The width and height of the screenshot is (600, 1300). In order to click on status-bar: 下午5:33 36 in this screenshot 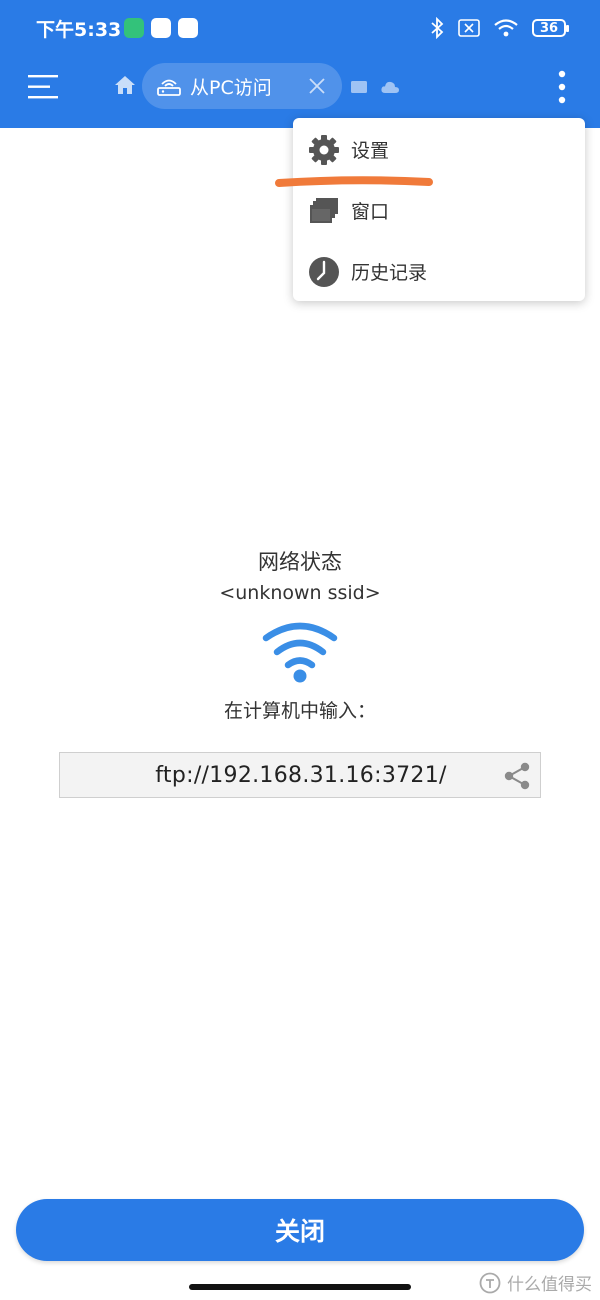, I will do `click(300, 28)`.